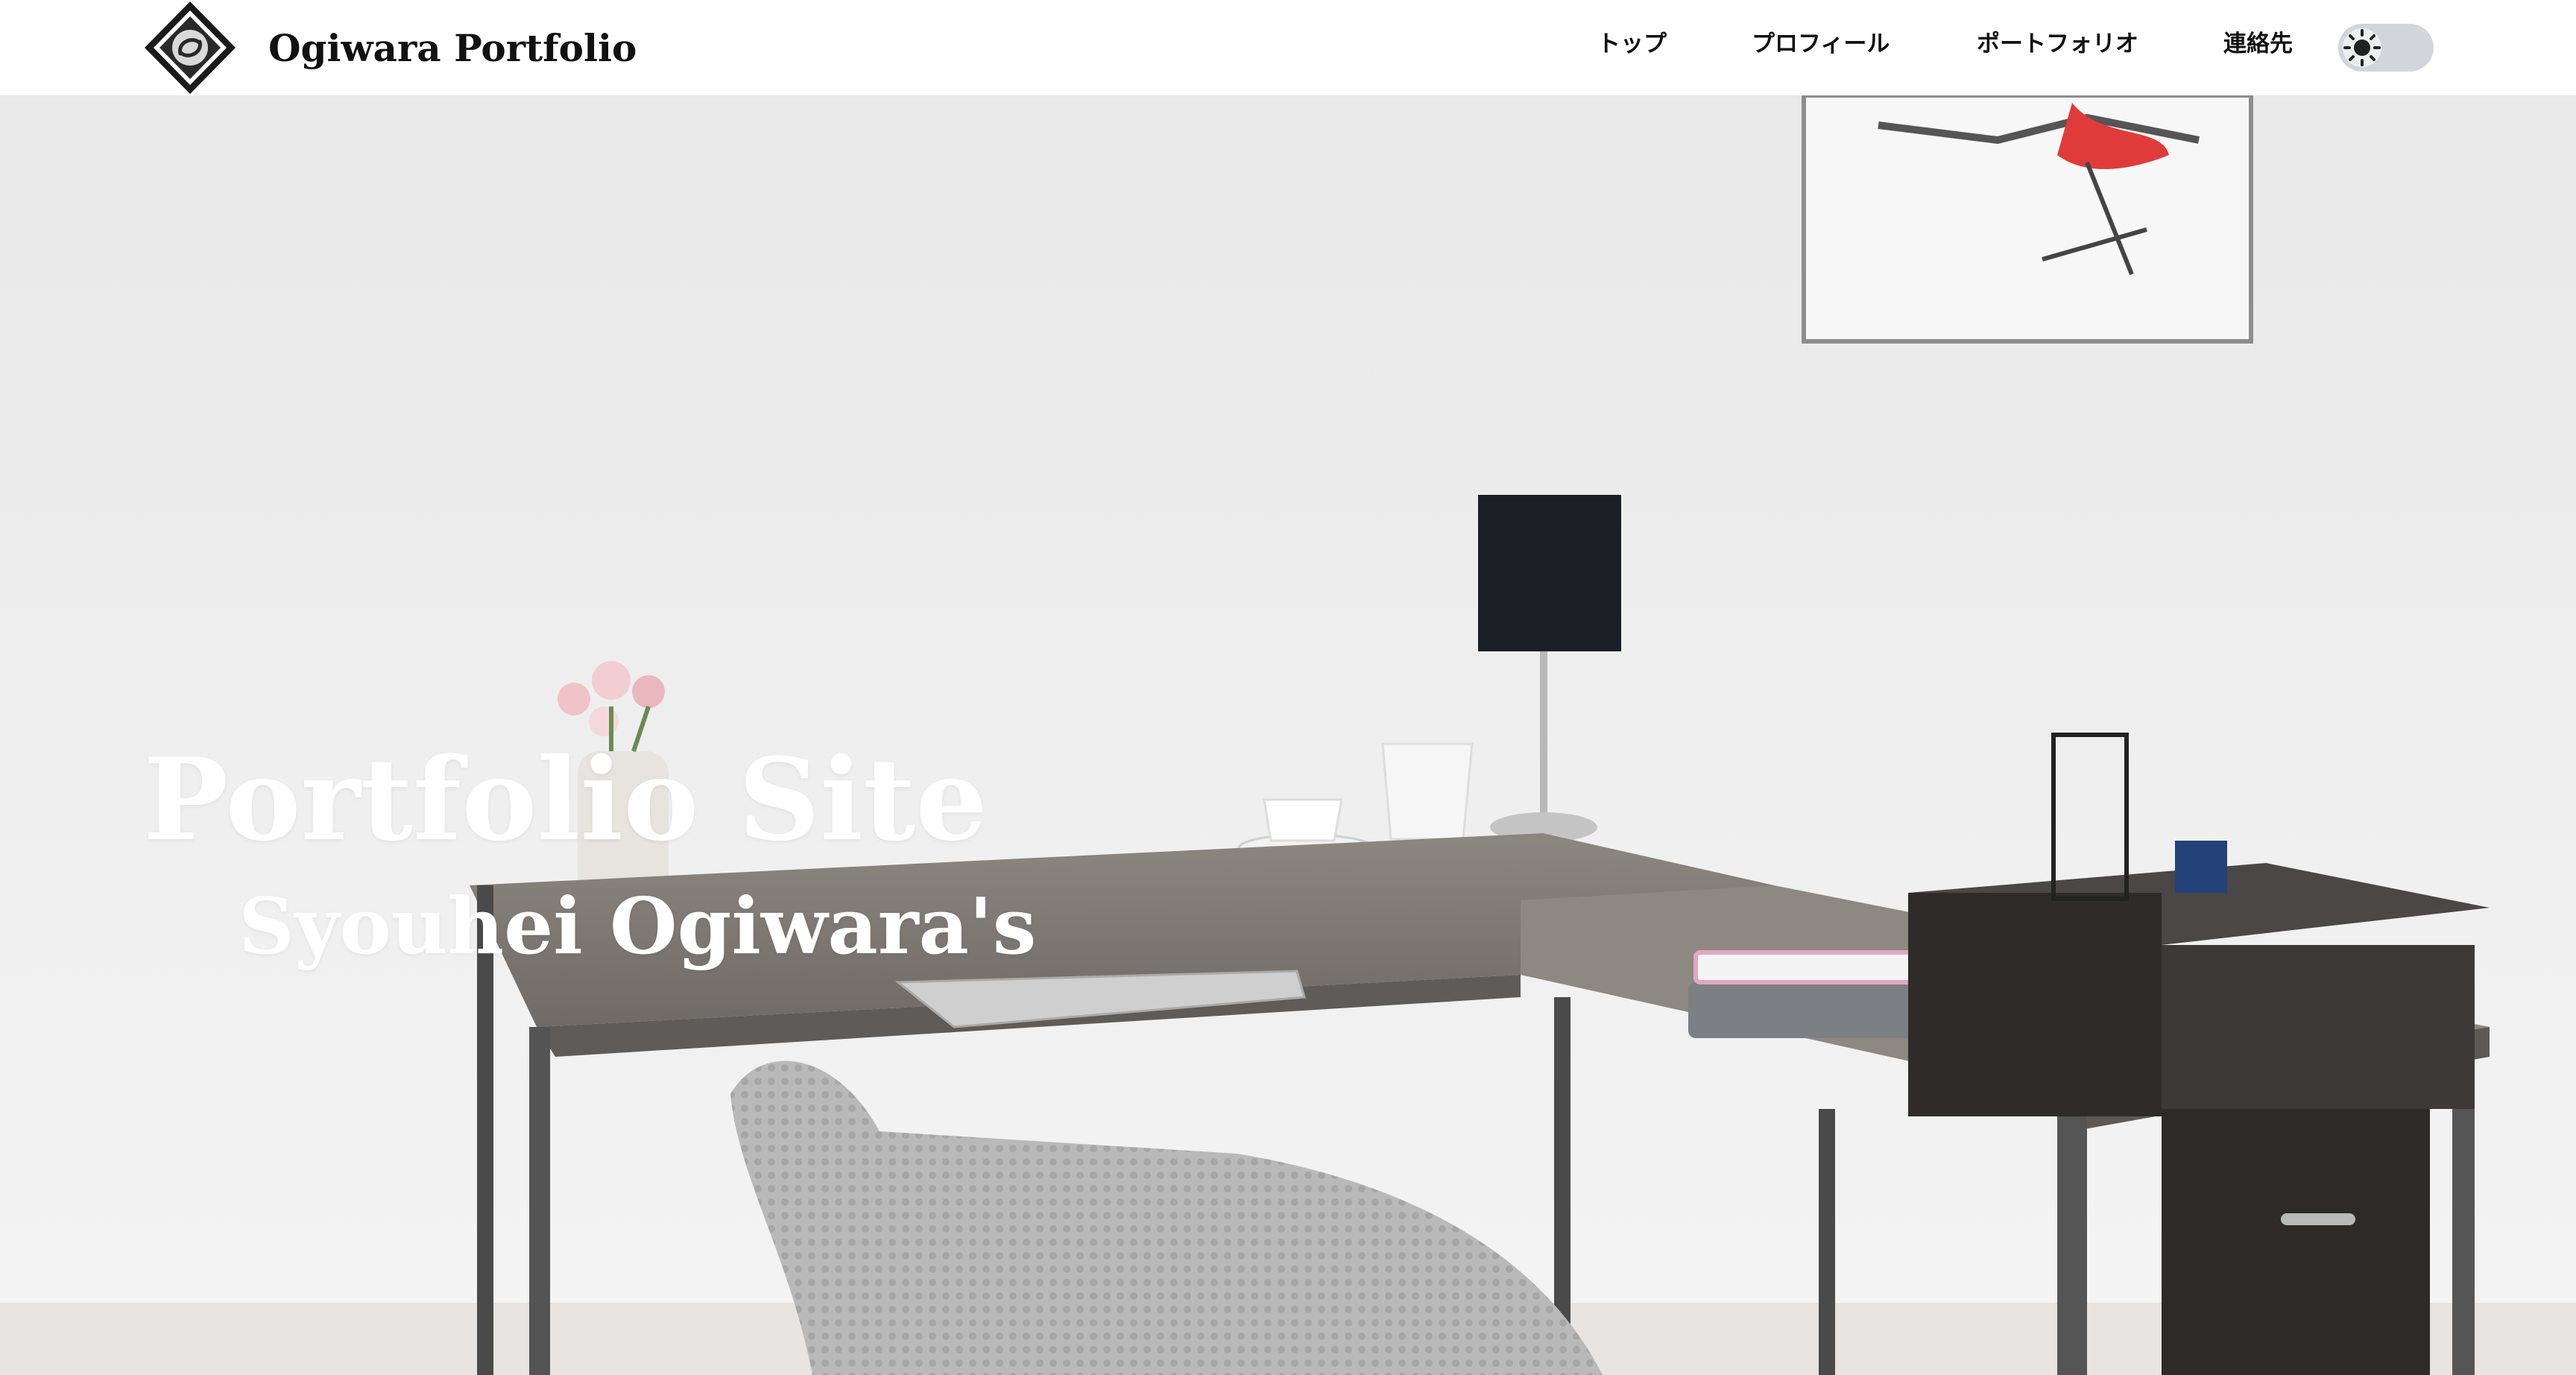  I want to click on hero-subtitle: Syouhei Ogiwara's, so click(638, 926).